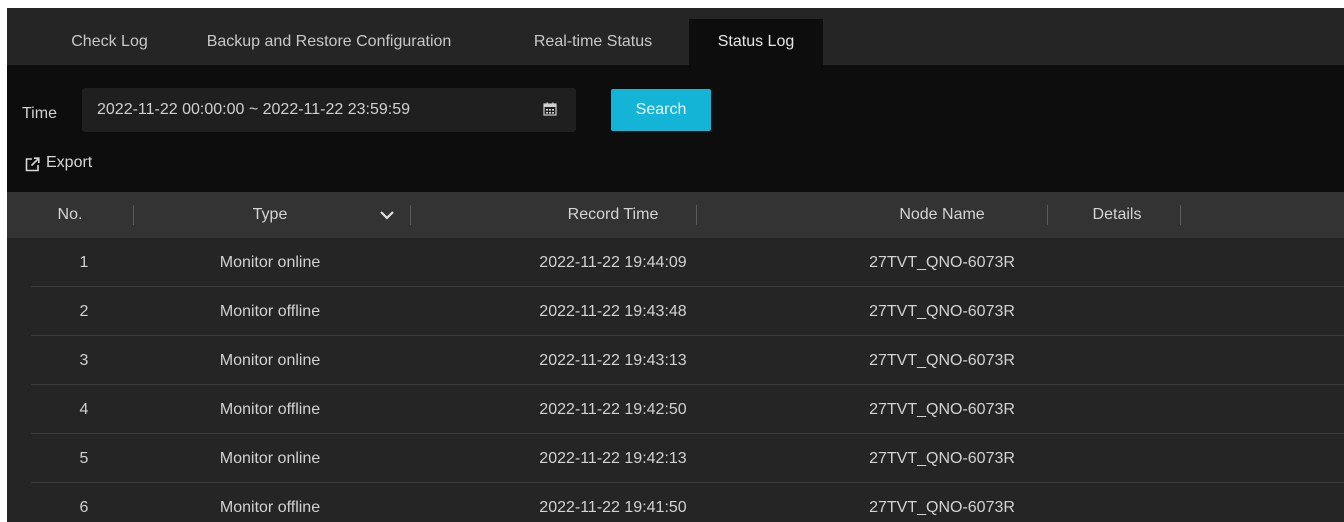 The width and height of the screenshot is (1344, 522). What do you see at coordinates (84, 458) in the screenshot?
I see `cell-no: 5` at bounding box center [84, 458].